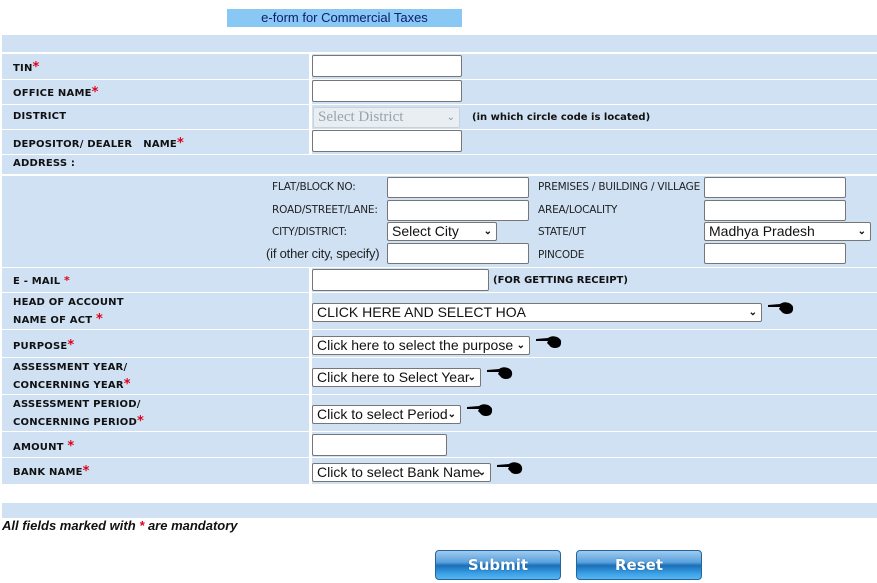  Describe the element at coordinates (775, 253) in the screenshot. I see `pincode-input` at that location.